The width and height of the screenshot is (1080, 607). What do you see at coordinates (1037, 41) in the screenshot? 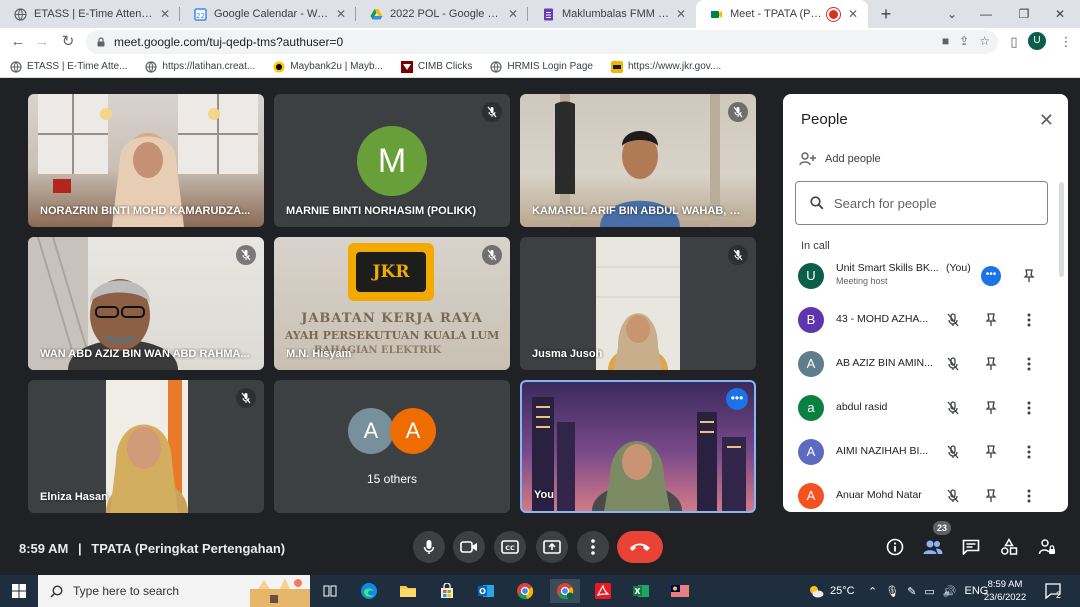
I see `profile-avatar: U` at bounding box center [1037, 41].